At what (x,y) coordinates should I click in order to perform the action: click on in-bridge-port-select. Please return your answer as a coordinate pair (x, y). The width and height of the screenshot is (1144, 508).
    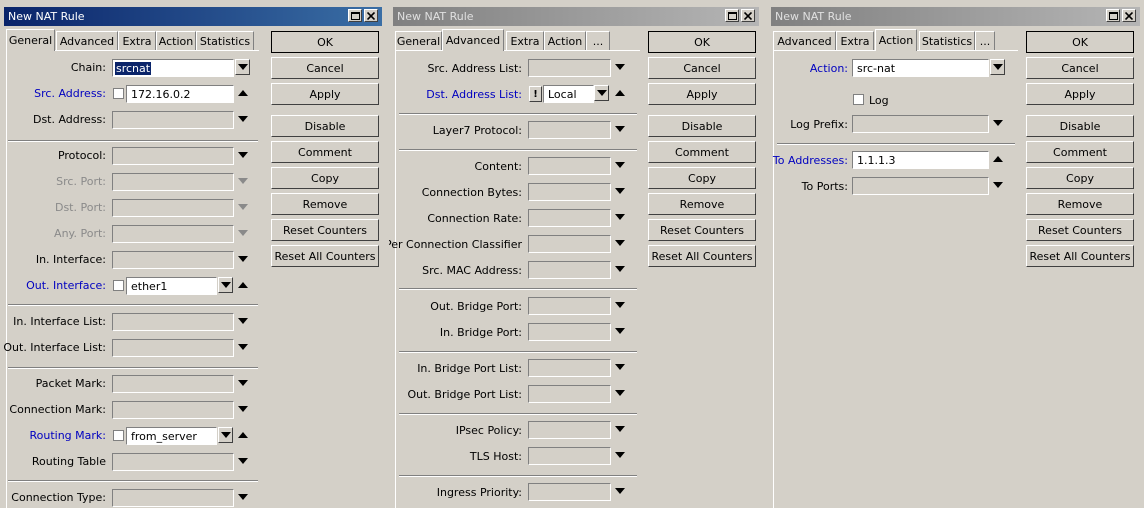
    Looking at the image, I should click on (569, 332).